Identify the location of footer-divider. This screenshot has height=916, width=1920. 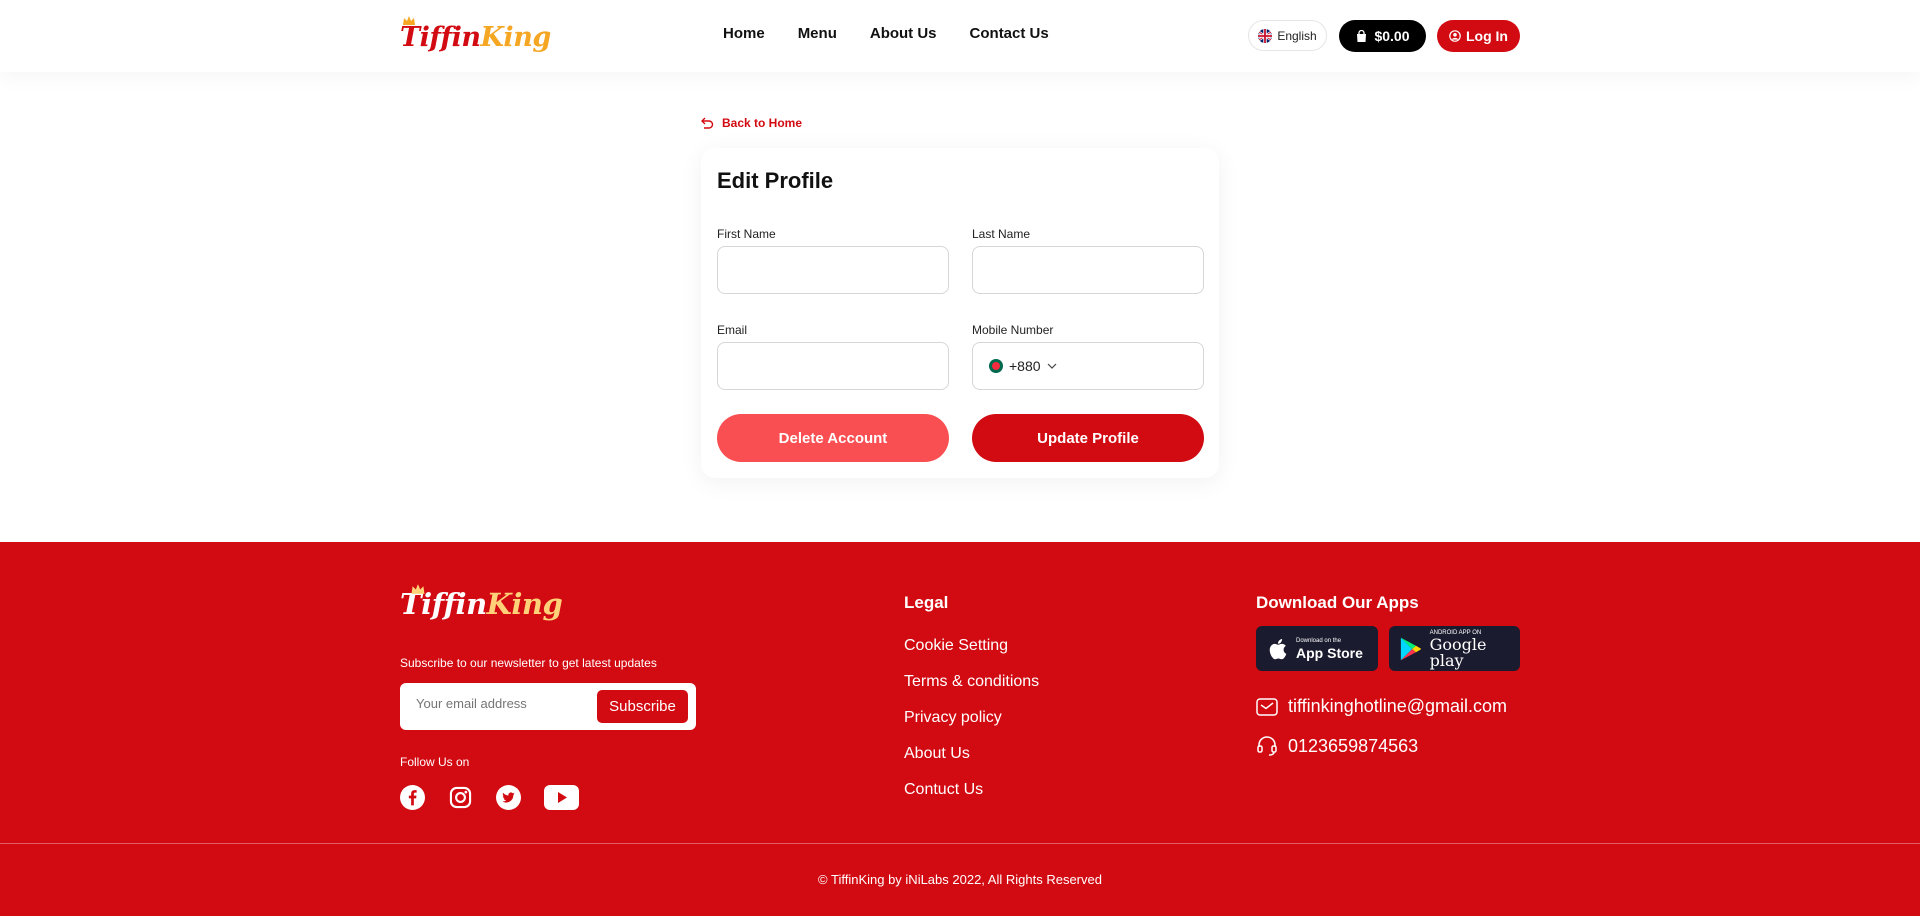
(960, 843).